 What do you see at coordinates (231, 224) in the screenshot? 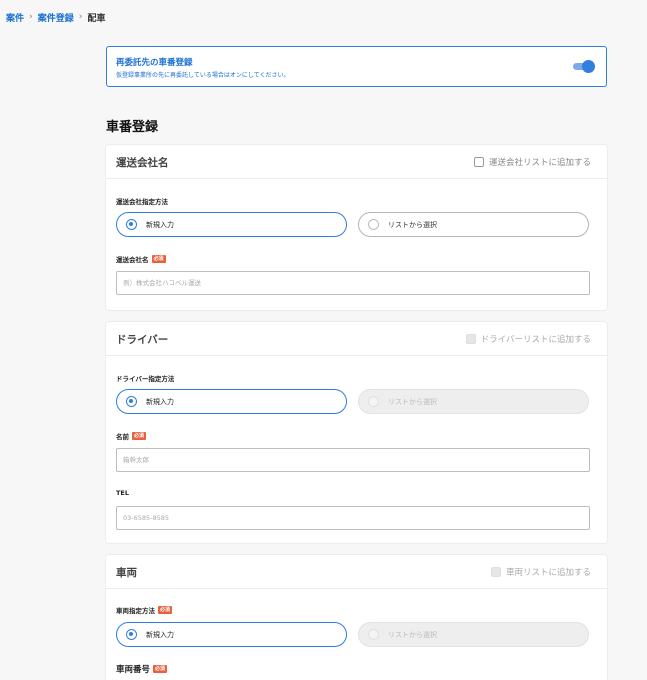
I see `company-option-new-input: 新規入力` at bounding box center [231, 224].